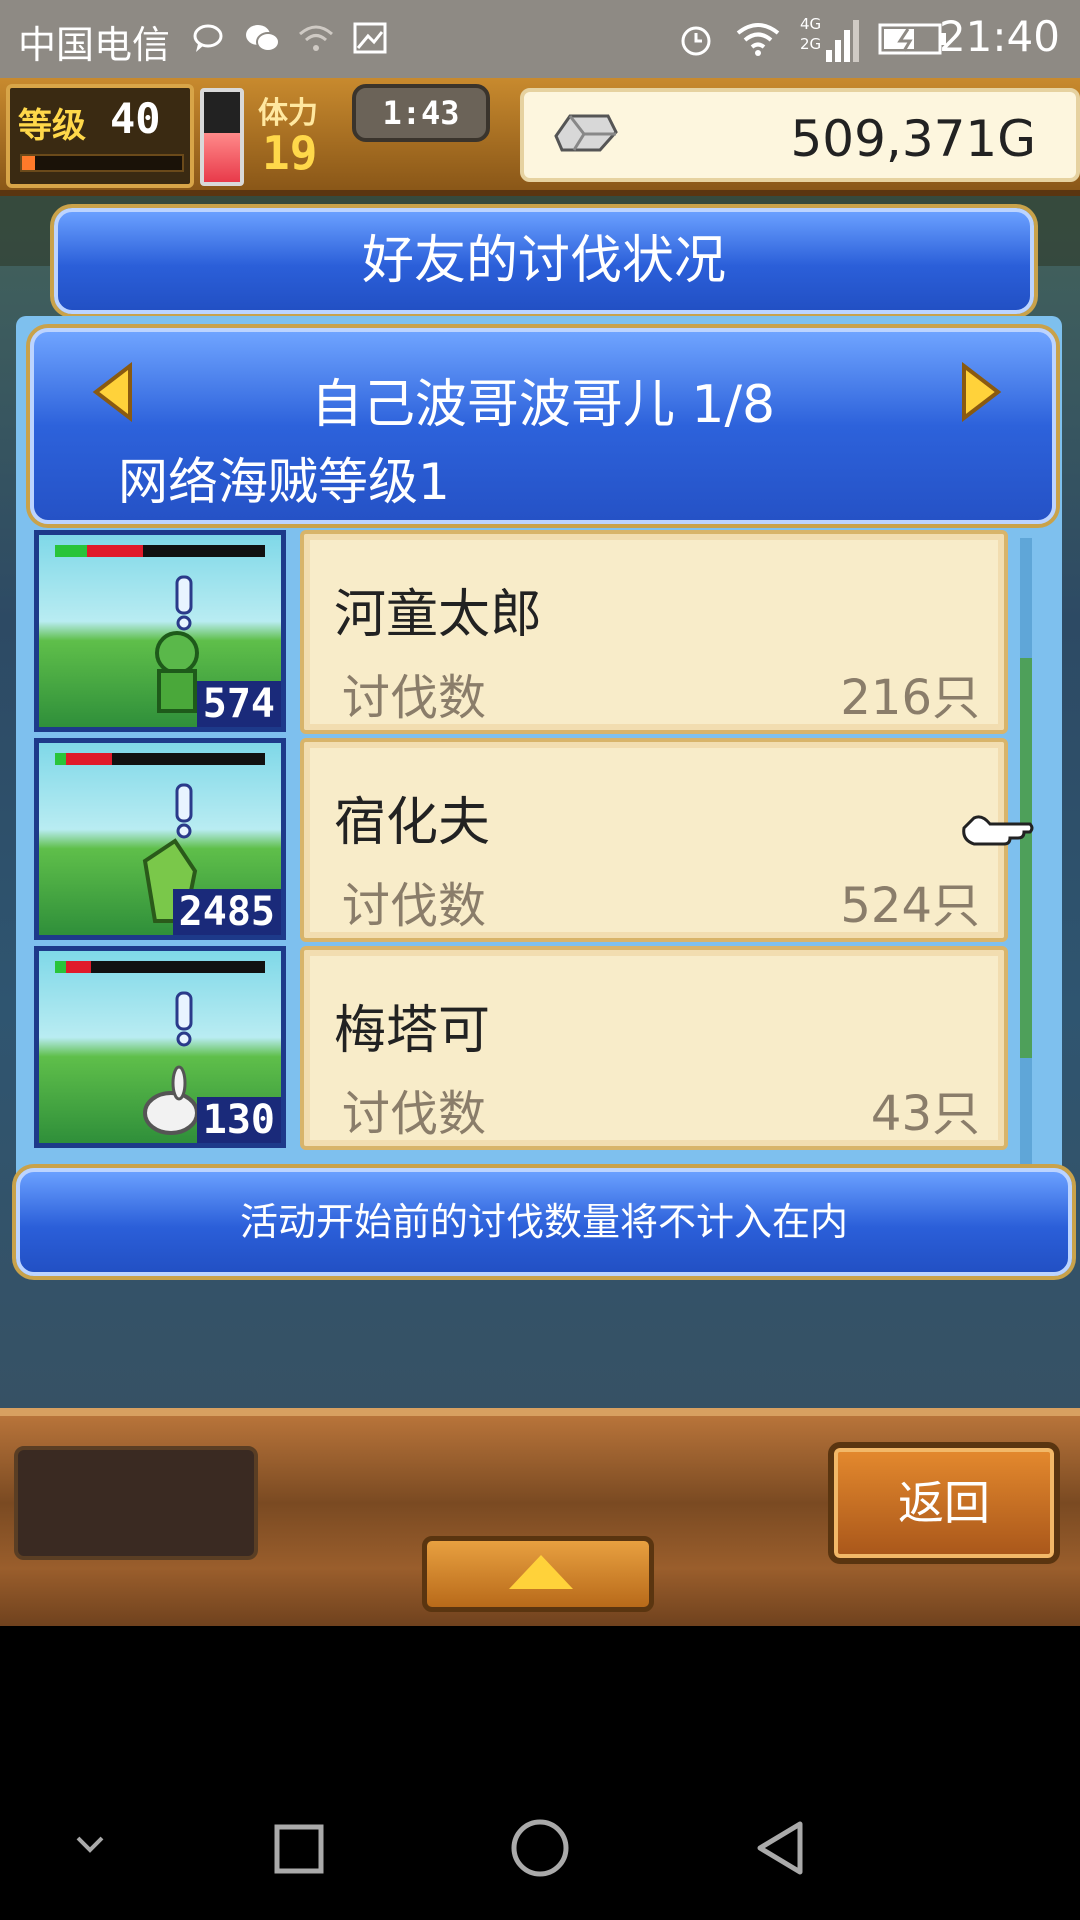 Image resolution: width=1080 pixels, height=1920 pixels. What do you see at coordinates (136, 1503) in the screenshot?
I see `empty-slot` at bounding box center [136, 1503].